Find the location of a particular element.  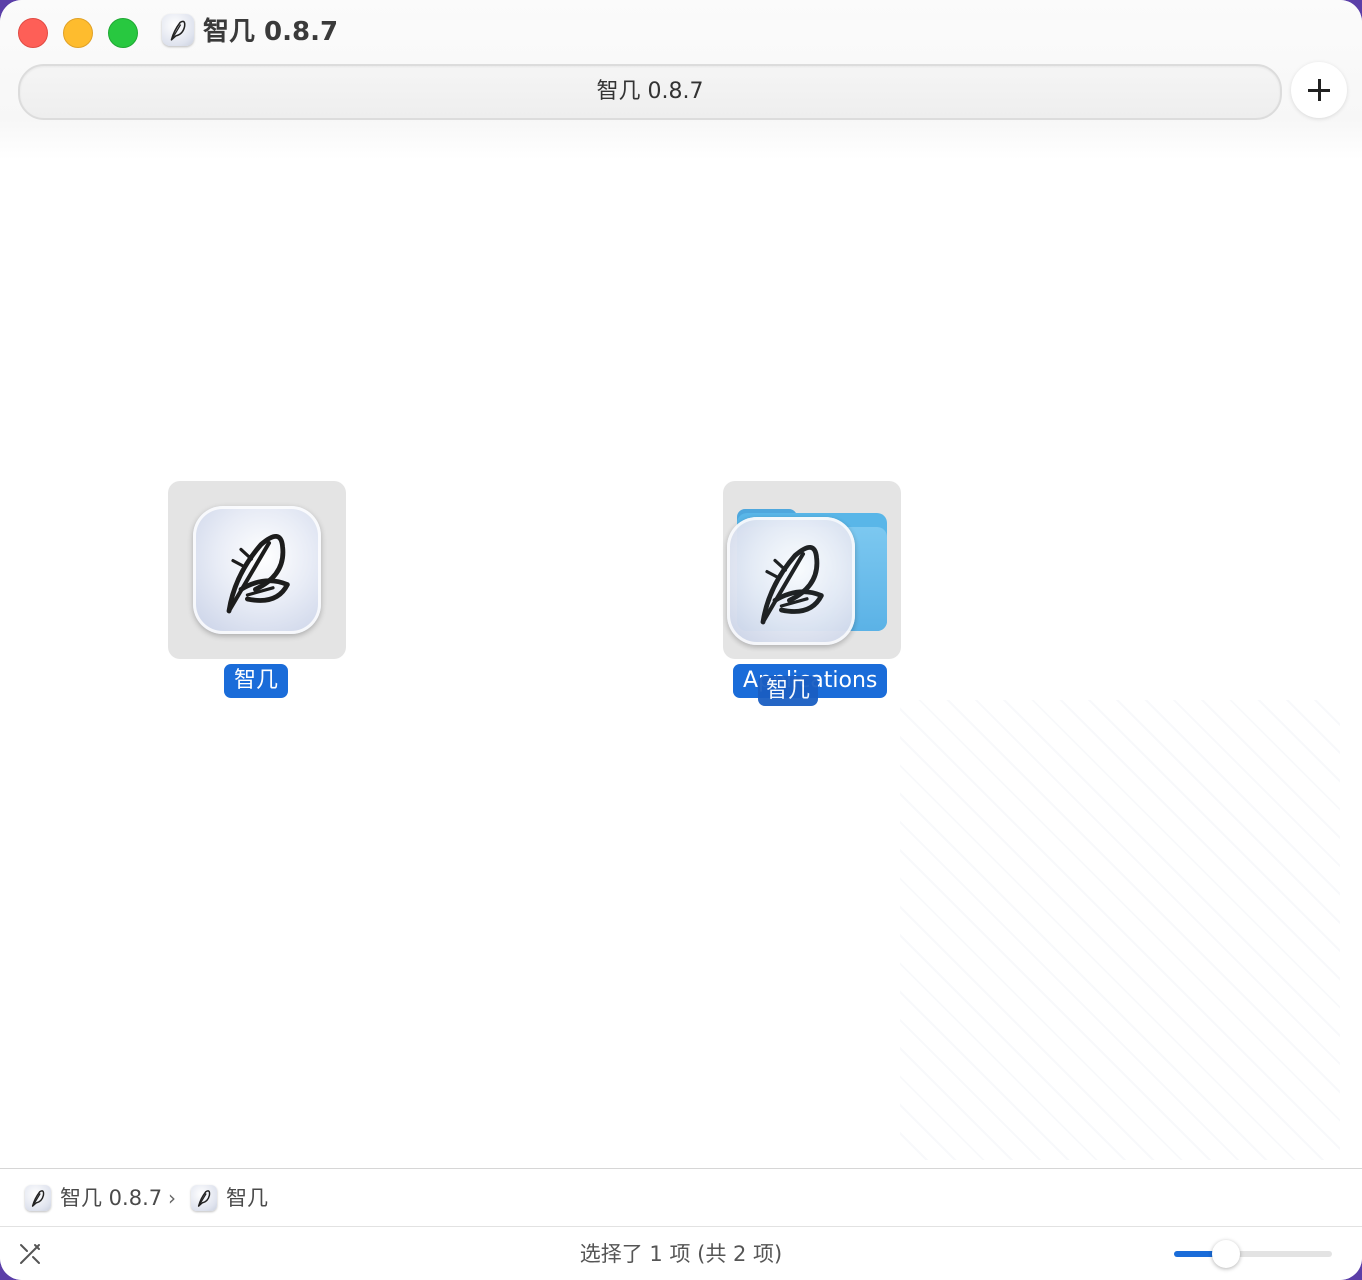

minimize-button is located at coordinates (78, 33).